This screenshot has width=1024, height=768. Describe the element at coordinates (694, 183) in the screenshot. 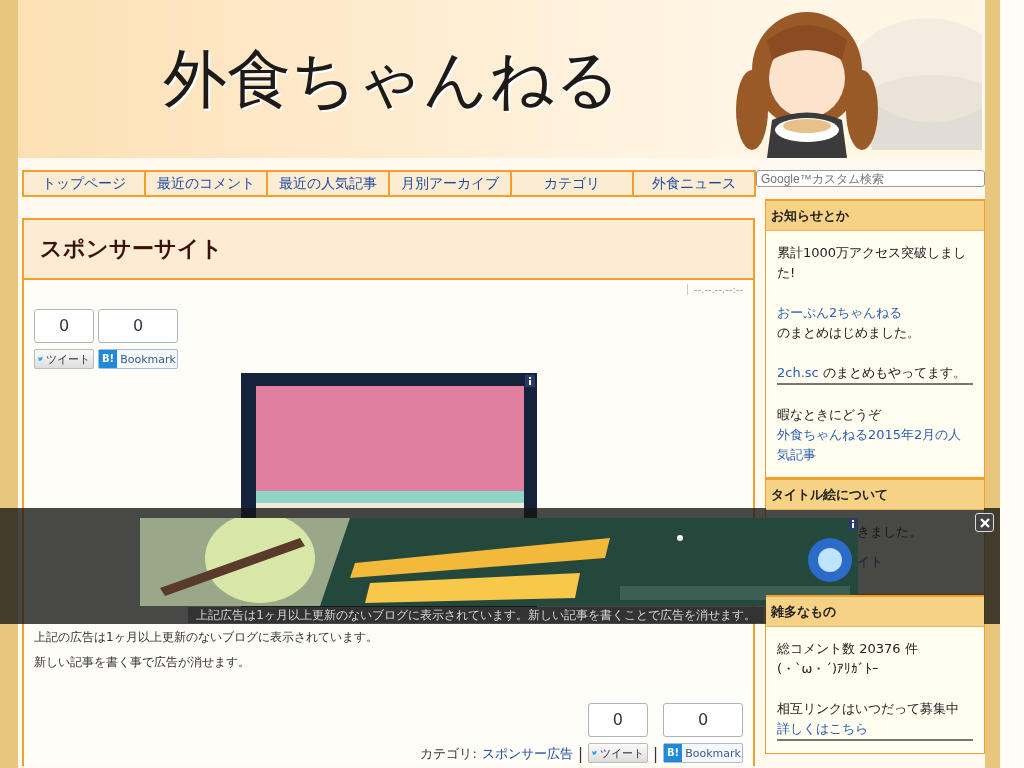

I see `nav-link: 外食ニュース` at that location.